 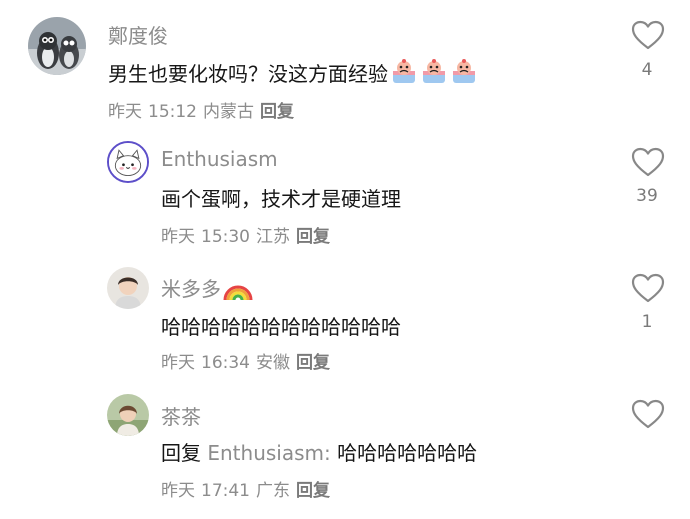 I want to click on comment-location: 广东, so click(x=273, y=491).